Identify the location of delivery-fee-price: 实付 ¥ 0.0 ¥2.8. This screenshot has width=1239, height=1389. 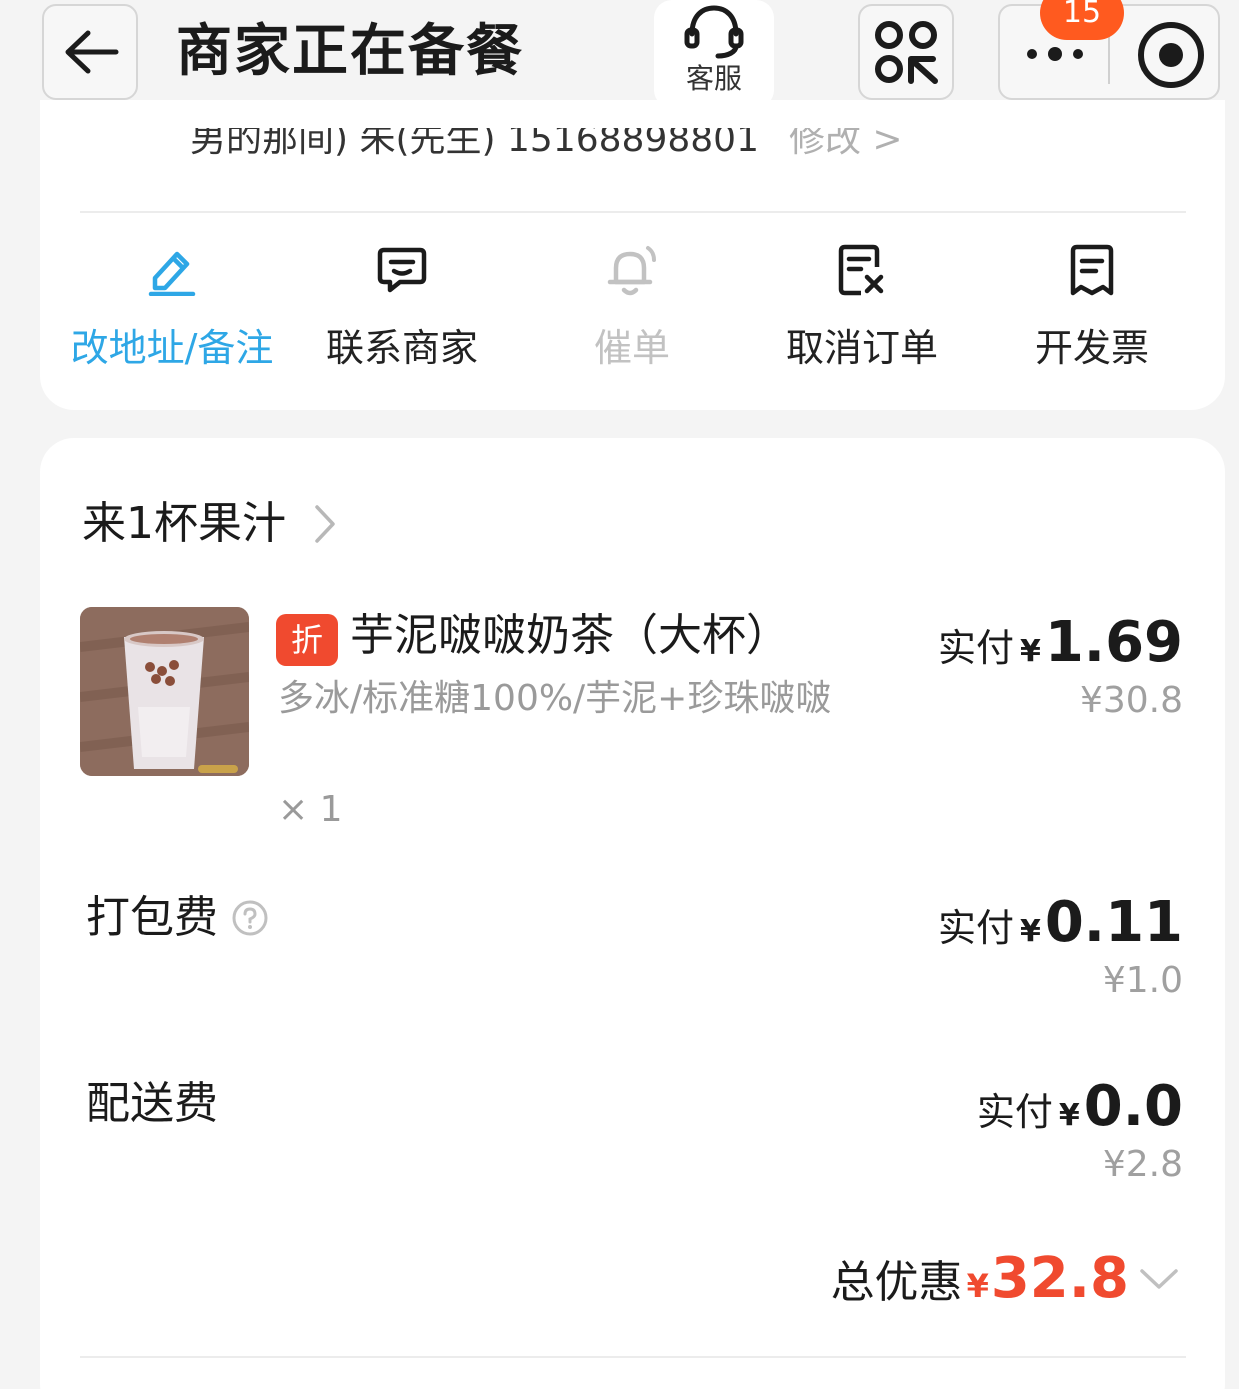
(1080, 1130).